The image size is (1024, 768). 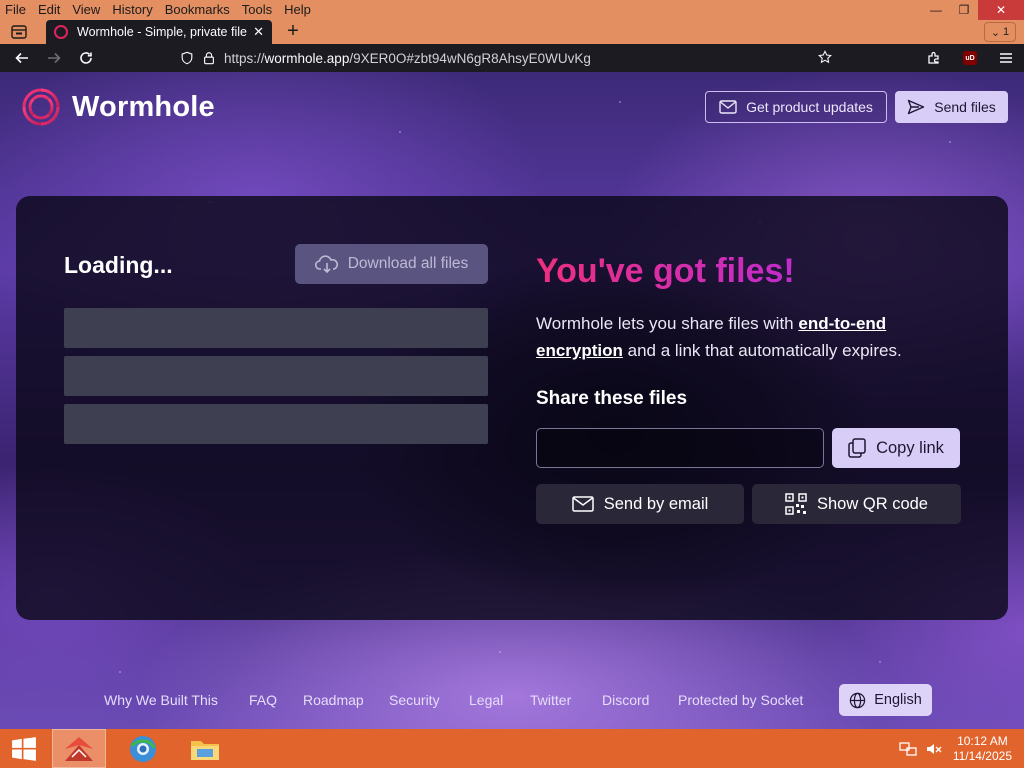 I want to click on taskbar-app-browser, so click(x=143, y=748).